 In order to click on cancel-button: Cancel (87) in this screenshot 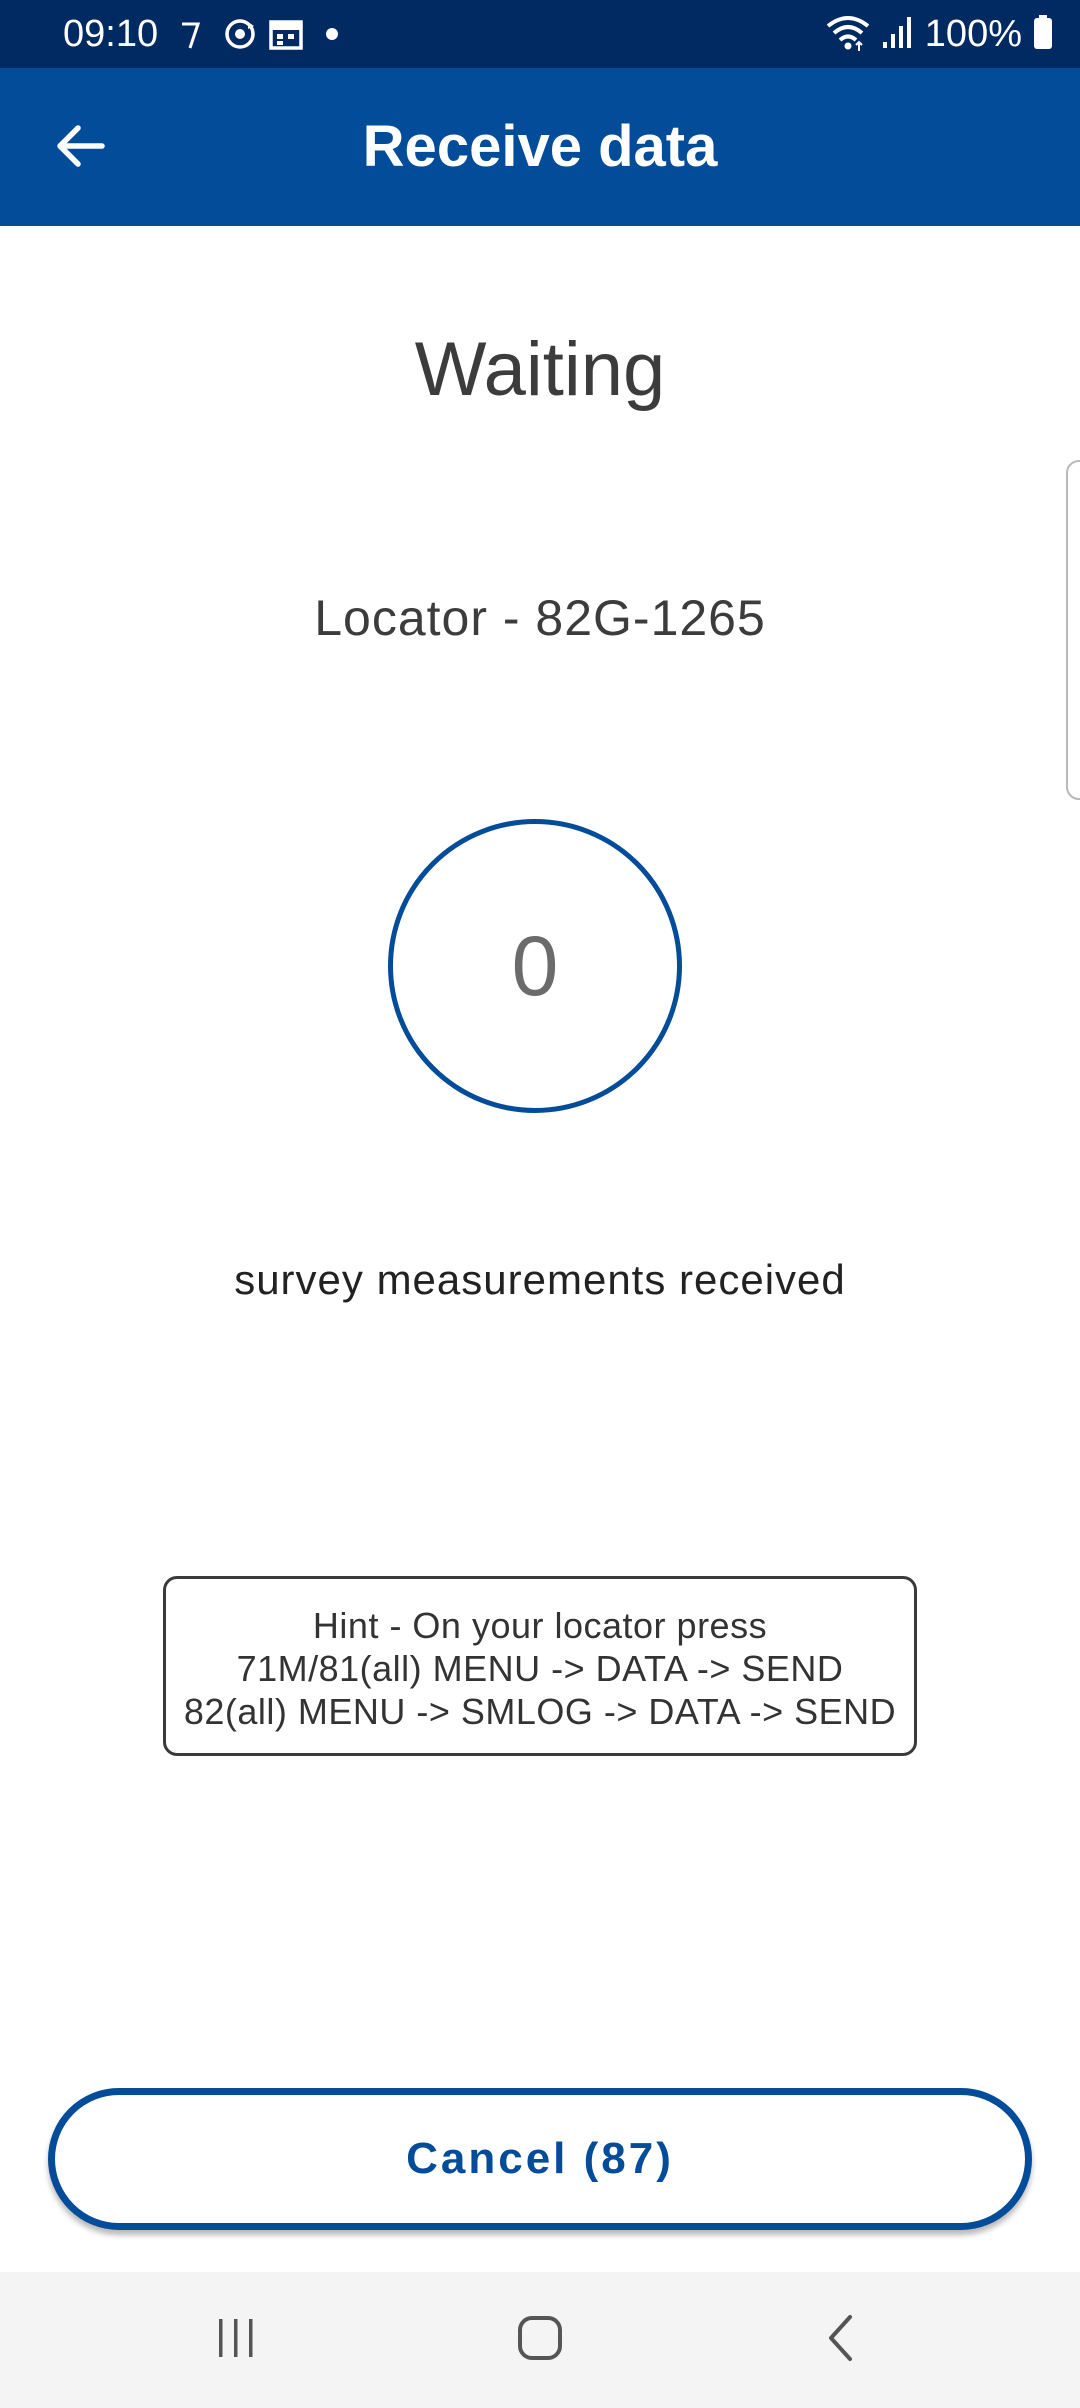, I will do `click(540, 2159)`.